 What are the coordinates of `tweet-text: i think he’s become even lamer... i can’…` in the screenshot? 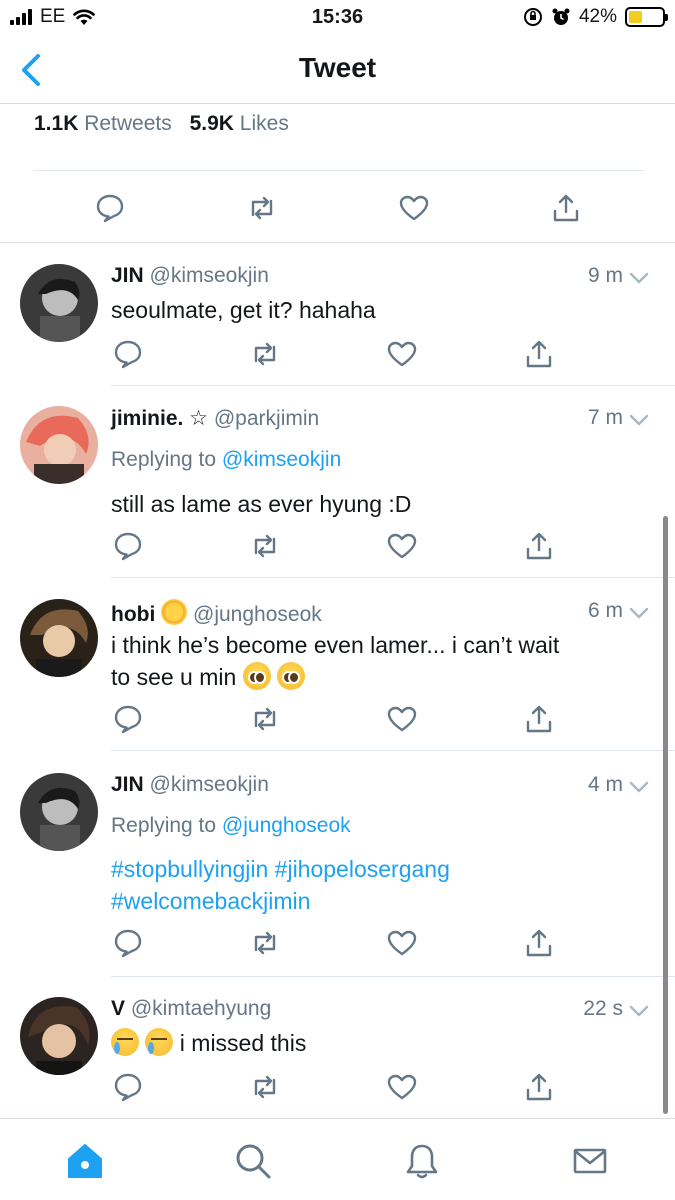 It's located at (381, 661).